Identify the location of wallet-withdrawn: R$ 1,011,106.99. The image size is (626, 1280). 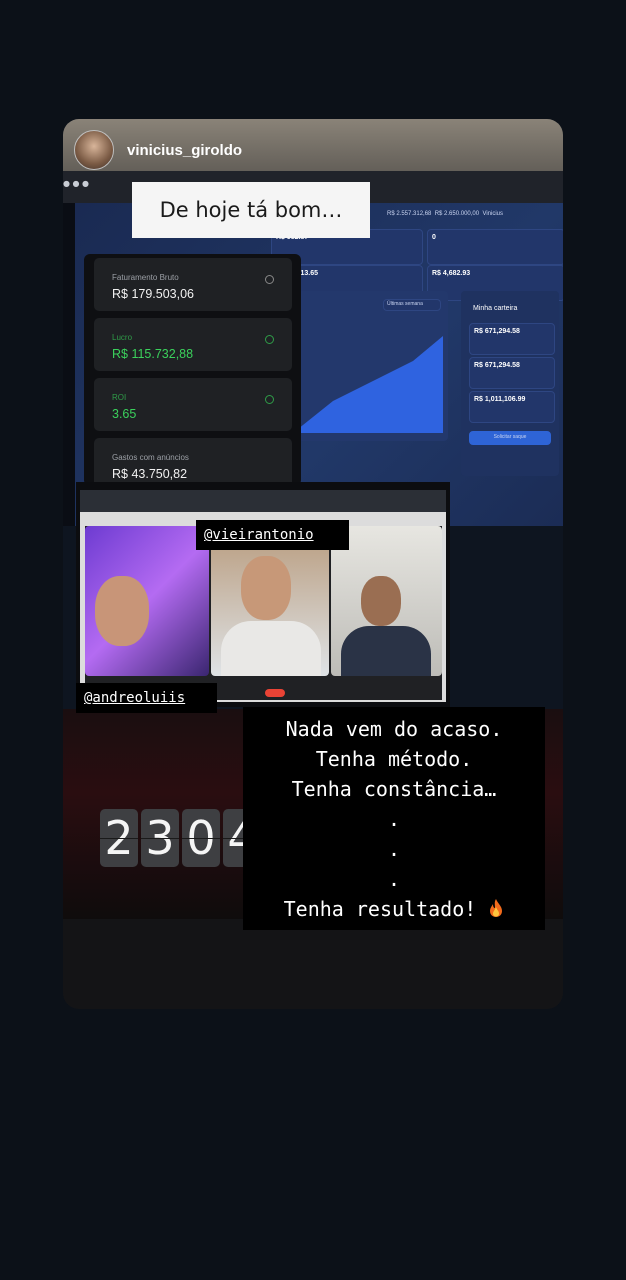
(512, 407).